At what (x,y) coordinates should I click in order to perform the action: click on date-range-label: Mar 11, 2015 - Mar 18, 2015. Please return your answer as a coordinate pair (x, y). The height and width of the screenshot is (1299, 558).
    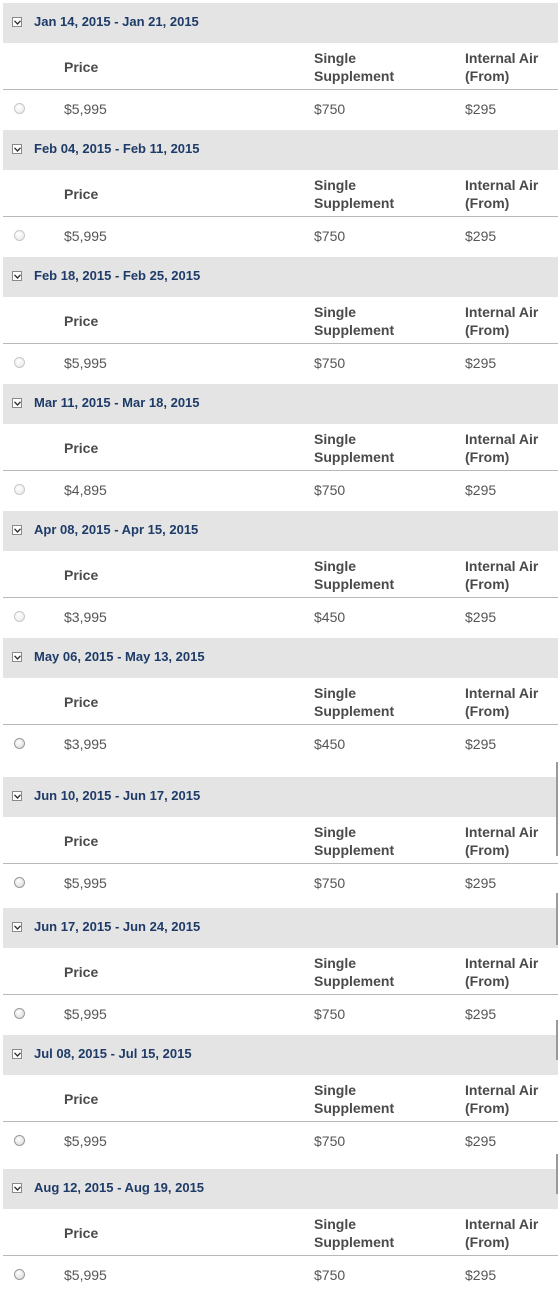
    Looking at the image, I should click on (117, 402).